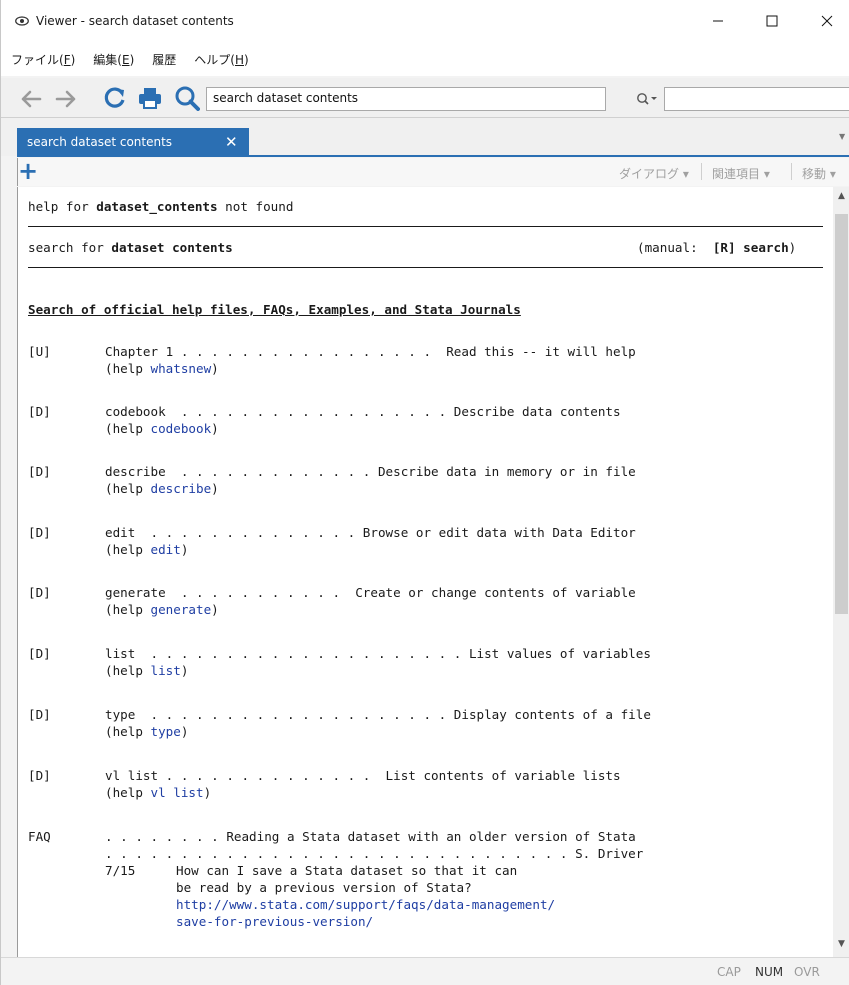 This screenshot has width=849, height=985. What do you see at coordinates (654, 173) in the screenshot?
I see `dialog-dropdown: ダイアログ ▾` at bounding box center [654, 173].